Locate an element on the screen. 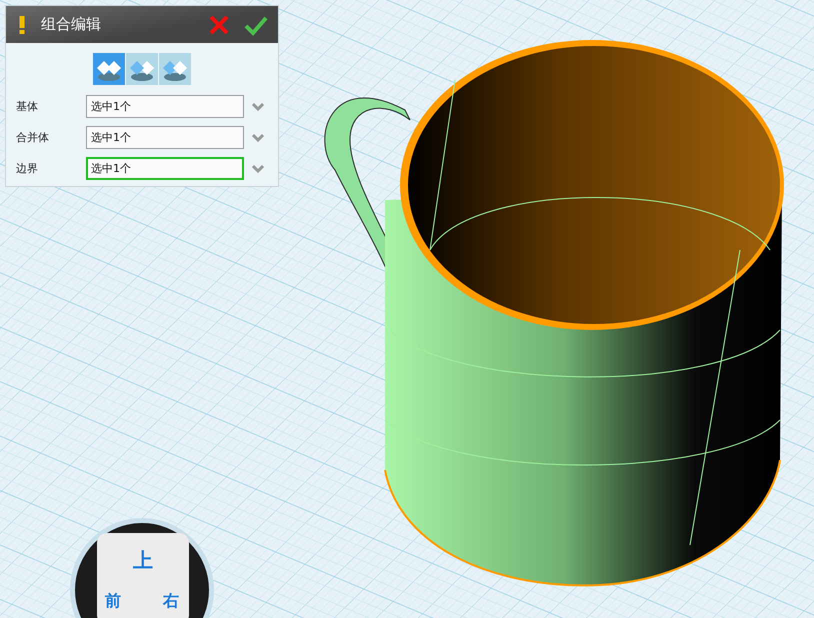 The image size is (814, 618). field-label: 合并体 is located at coordinates (33, 137).